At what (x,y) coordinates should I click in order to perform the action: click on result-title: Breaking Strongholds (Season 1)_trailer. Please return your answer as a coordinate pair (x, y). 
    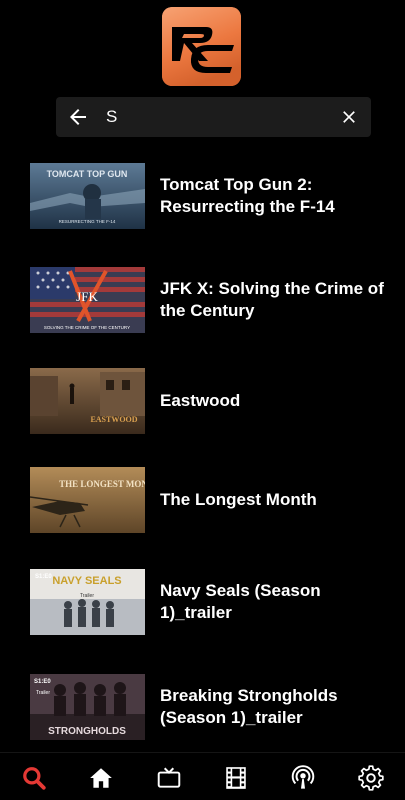
    Looking at the image, I should click on (249, 706).